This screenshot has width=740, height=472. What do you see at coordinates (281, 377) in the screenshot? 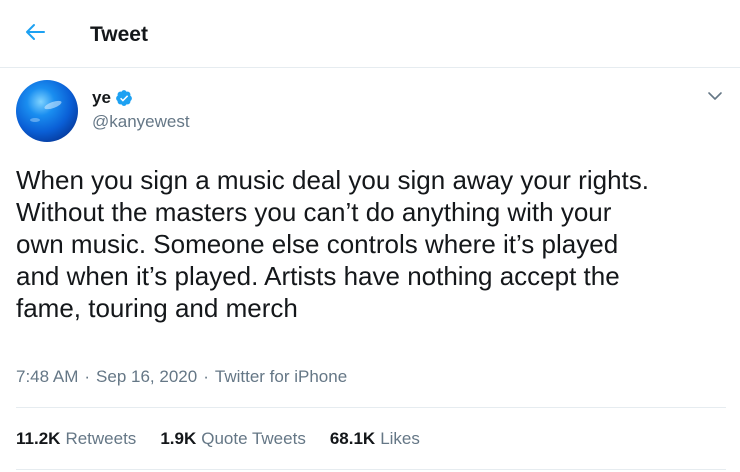
I see `tweet-source: Twitter for iPhone` at bounding box center [281, 377].